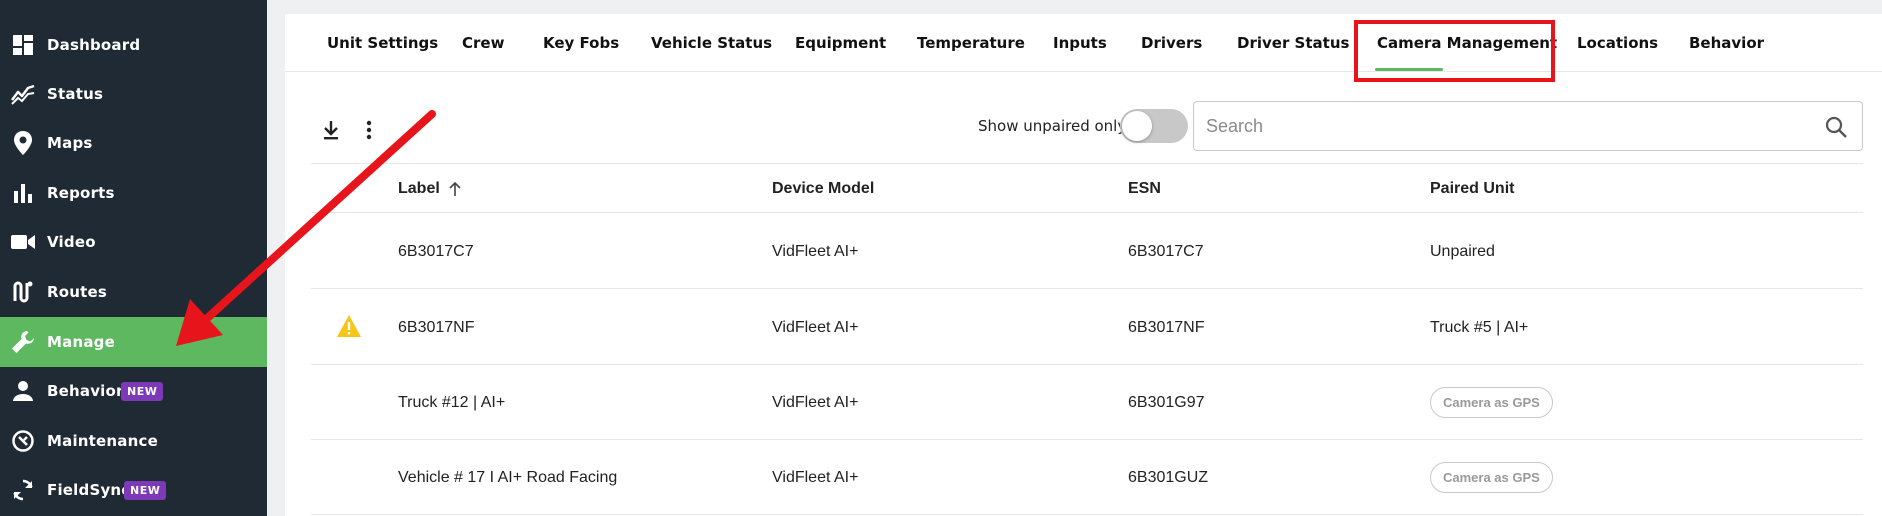 The image size is (1882, 516). I want to click on sidebar-item-dashboard: Dashboard, so click(133, 45).